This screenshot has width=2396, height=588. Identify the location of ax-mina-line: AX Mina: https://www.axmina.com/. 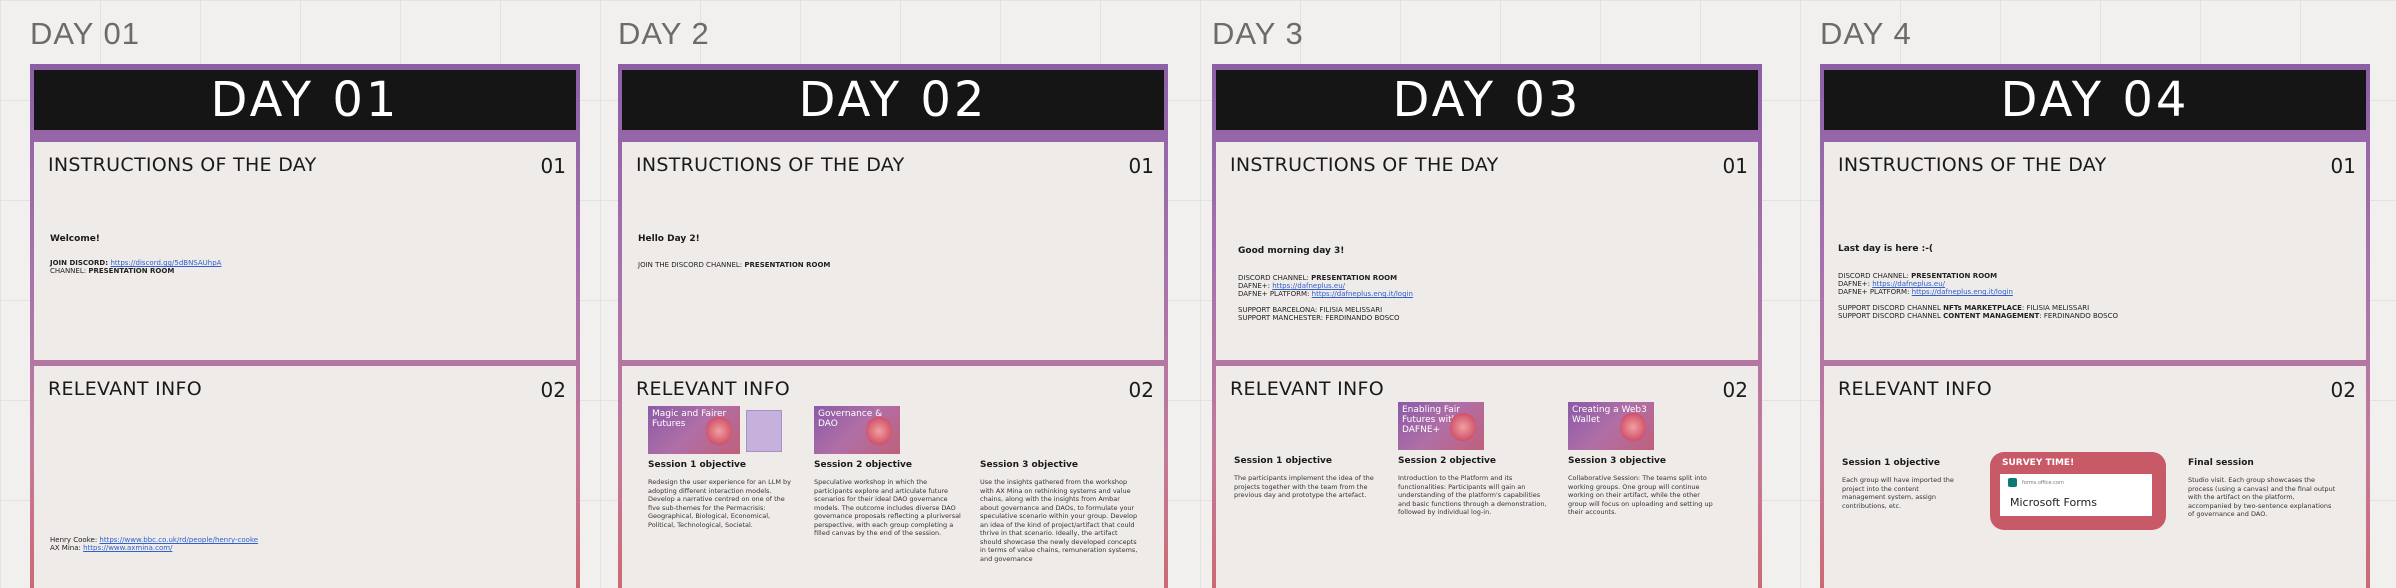
(111, 548).